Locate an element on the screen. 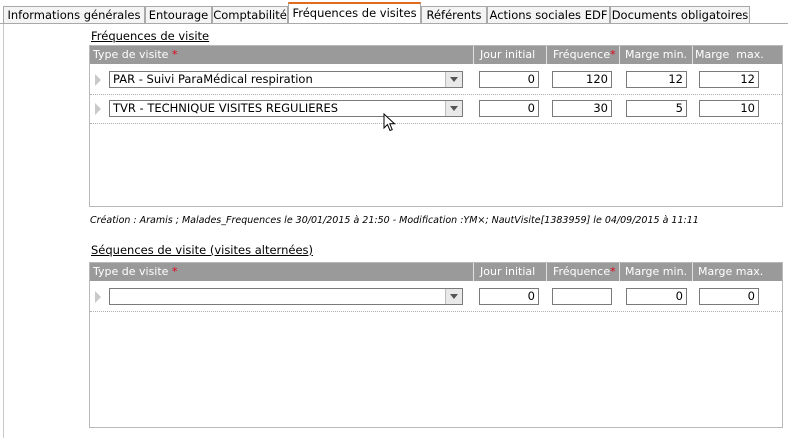  visit-type-value: PAR - Suivi ParaMédical respiration is located at coordinates (213, 79).